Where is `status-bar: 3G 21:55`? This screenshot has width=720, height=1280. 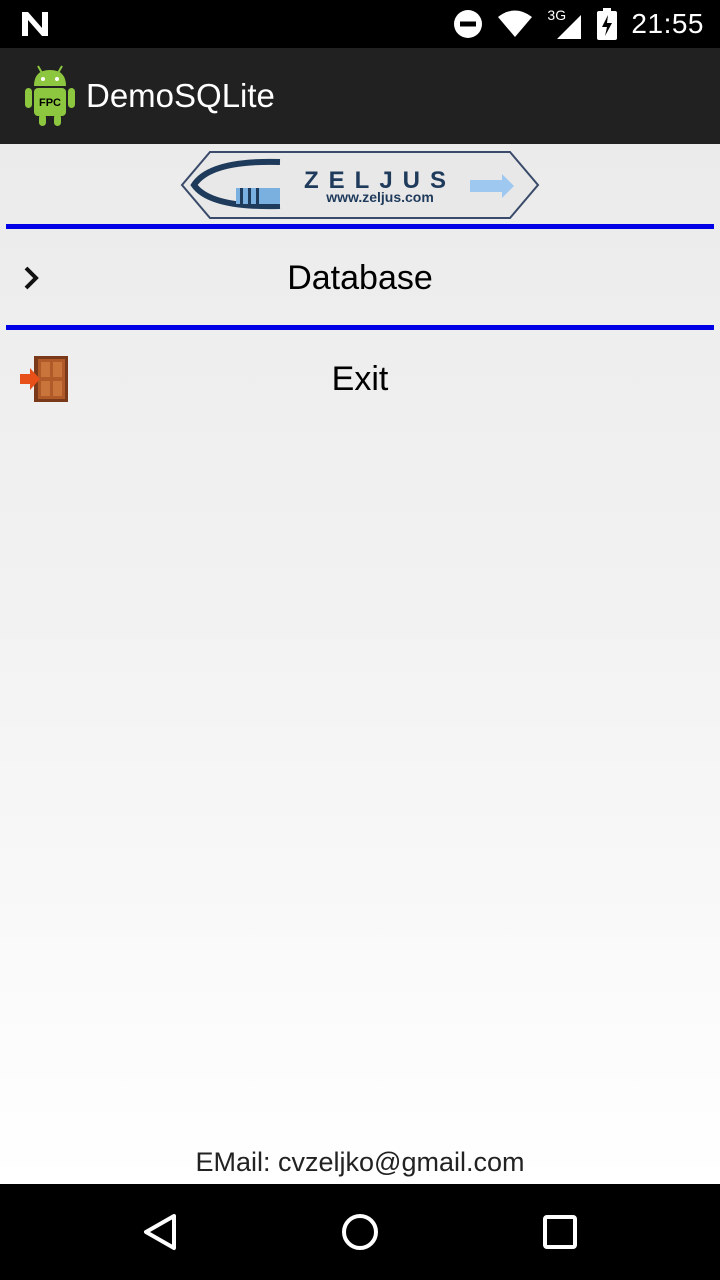
status-bar: 3G 21:55 is located at coordinates (360, 24).